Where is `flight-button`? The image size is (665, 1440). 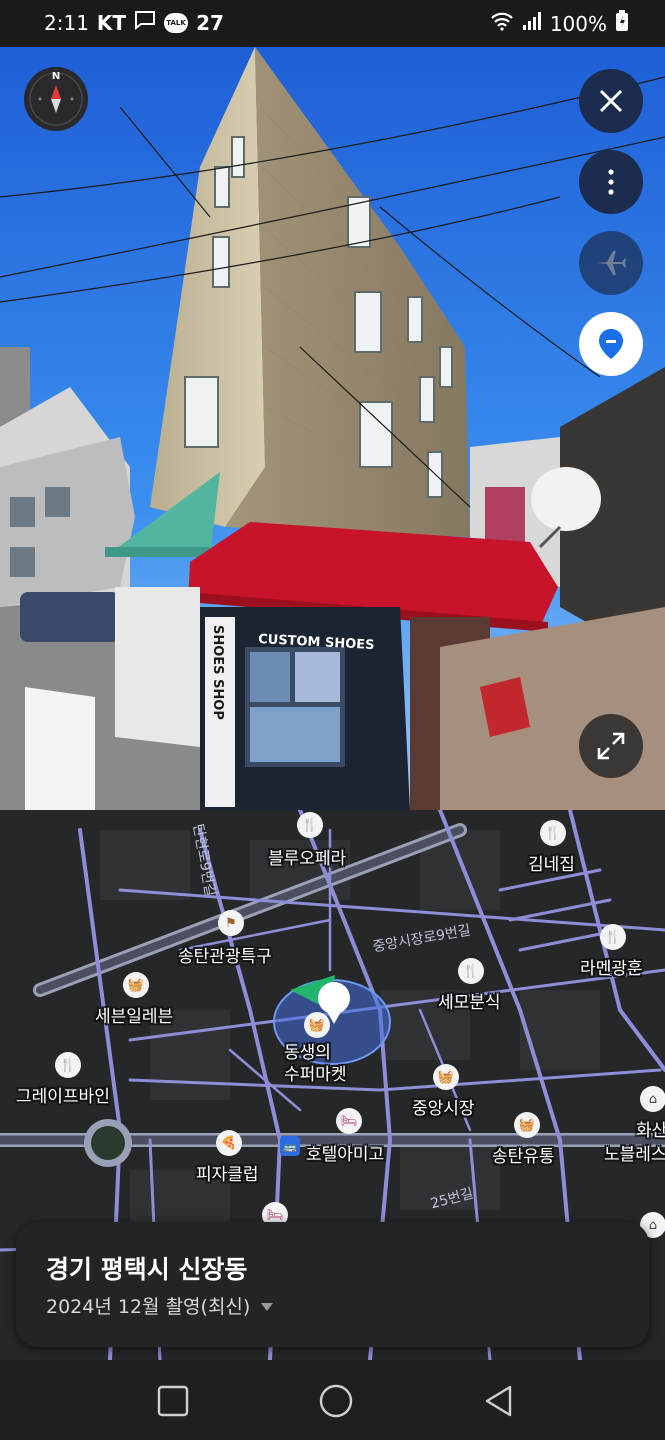 flight-button is located at coordinates (611, 263).